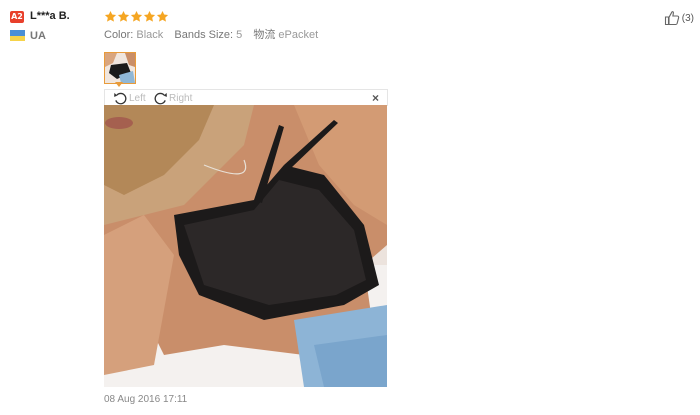 Image resolution: width=700 pixels, height=415 pixels. What do you see at coordinates (119, 84) in the screenshot?
I see `thumbnail-selected-caret` at bounding box center [119, 84].